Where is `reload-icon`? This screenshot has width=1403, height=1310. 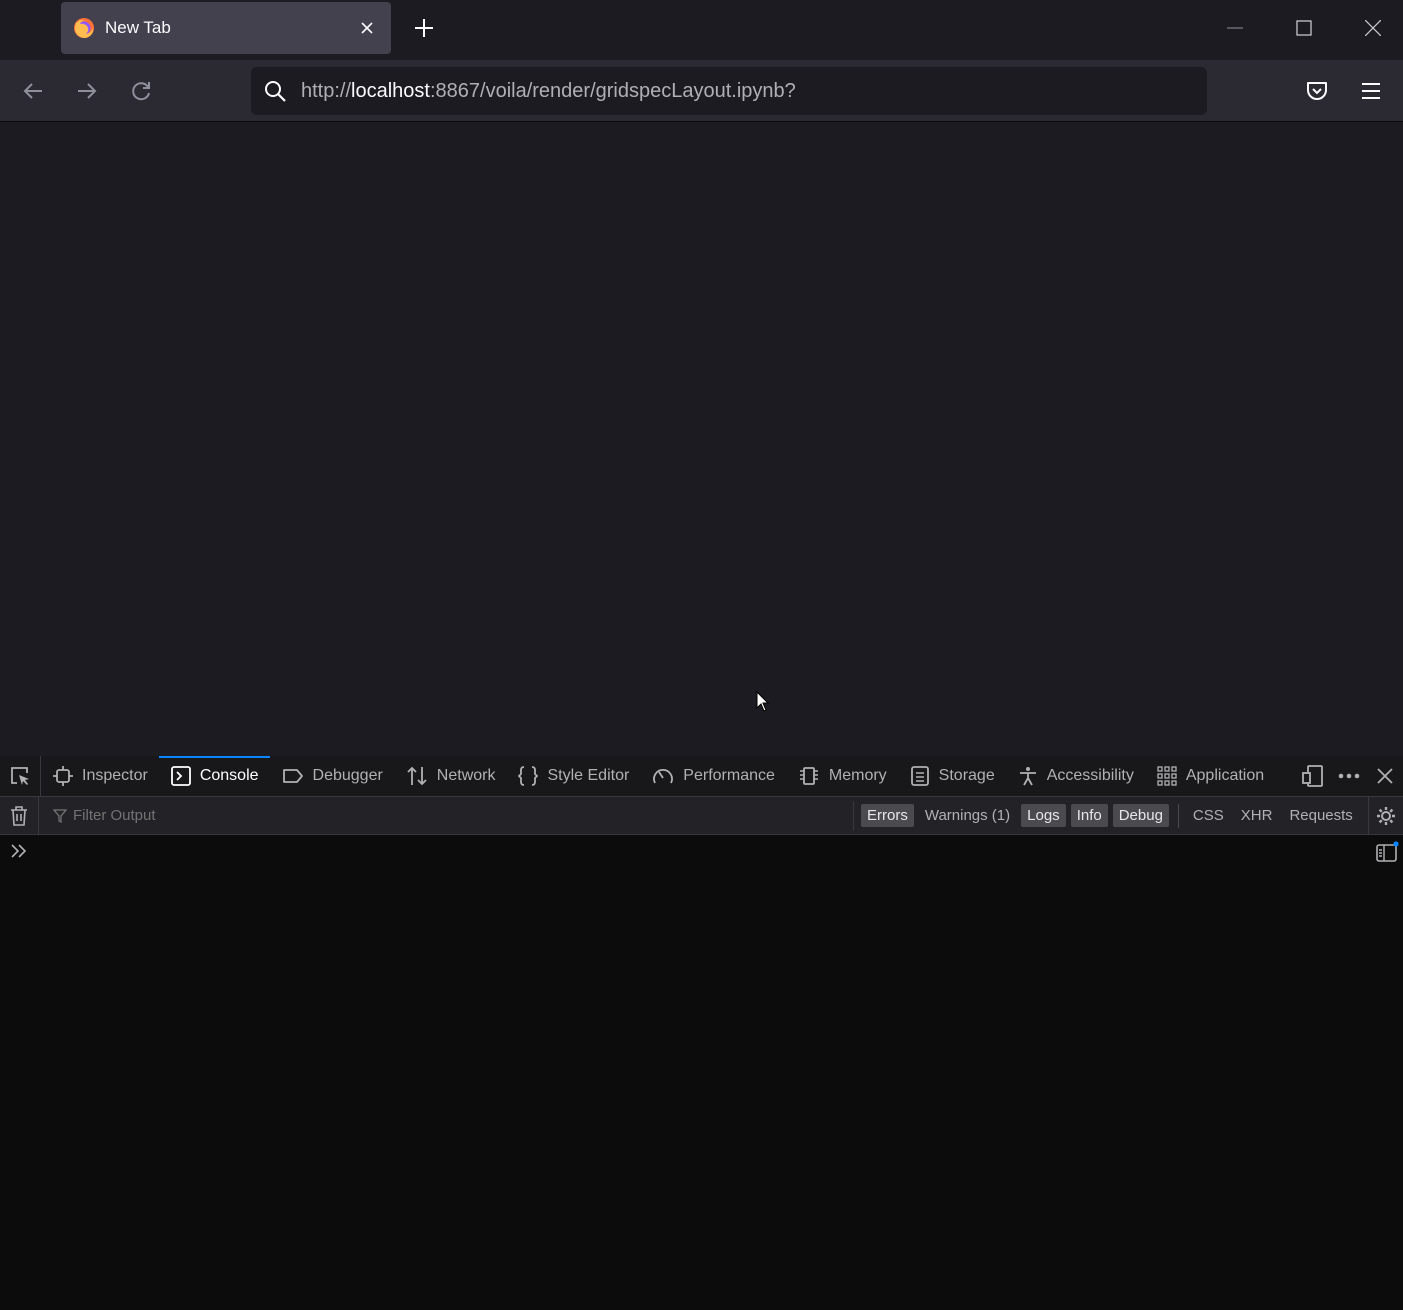
reload-icon is located at coordinates (141, 91).